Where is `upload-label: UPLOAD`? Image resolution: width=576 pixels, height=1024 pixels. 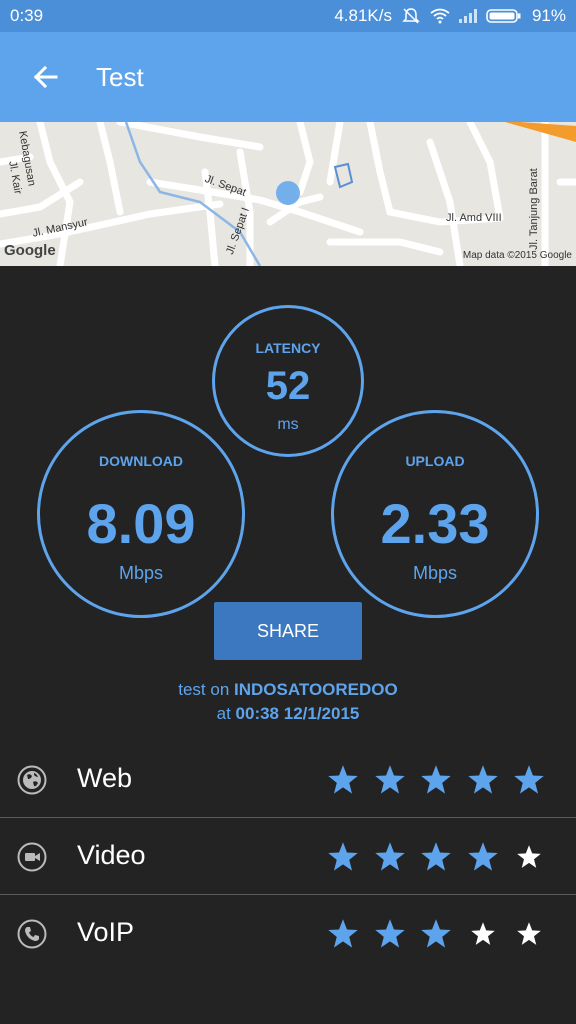
upload-label: UPLOAD is located at coordinates (435, 461).